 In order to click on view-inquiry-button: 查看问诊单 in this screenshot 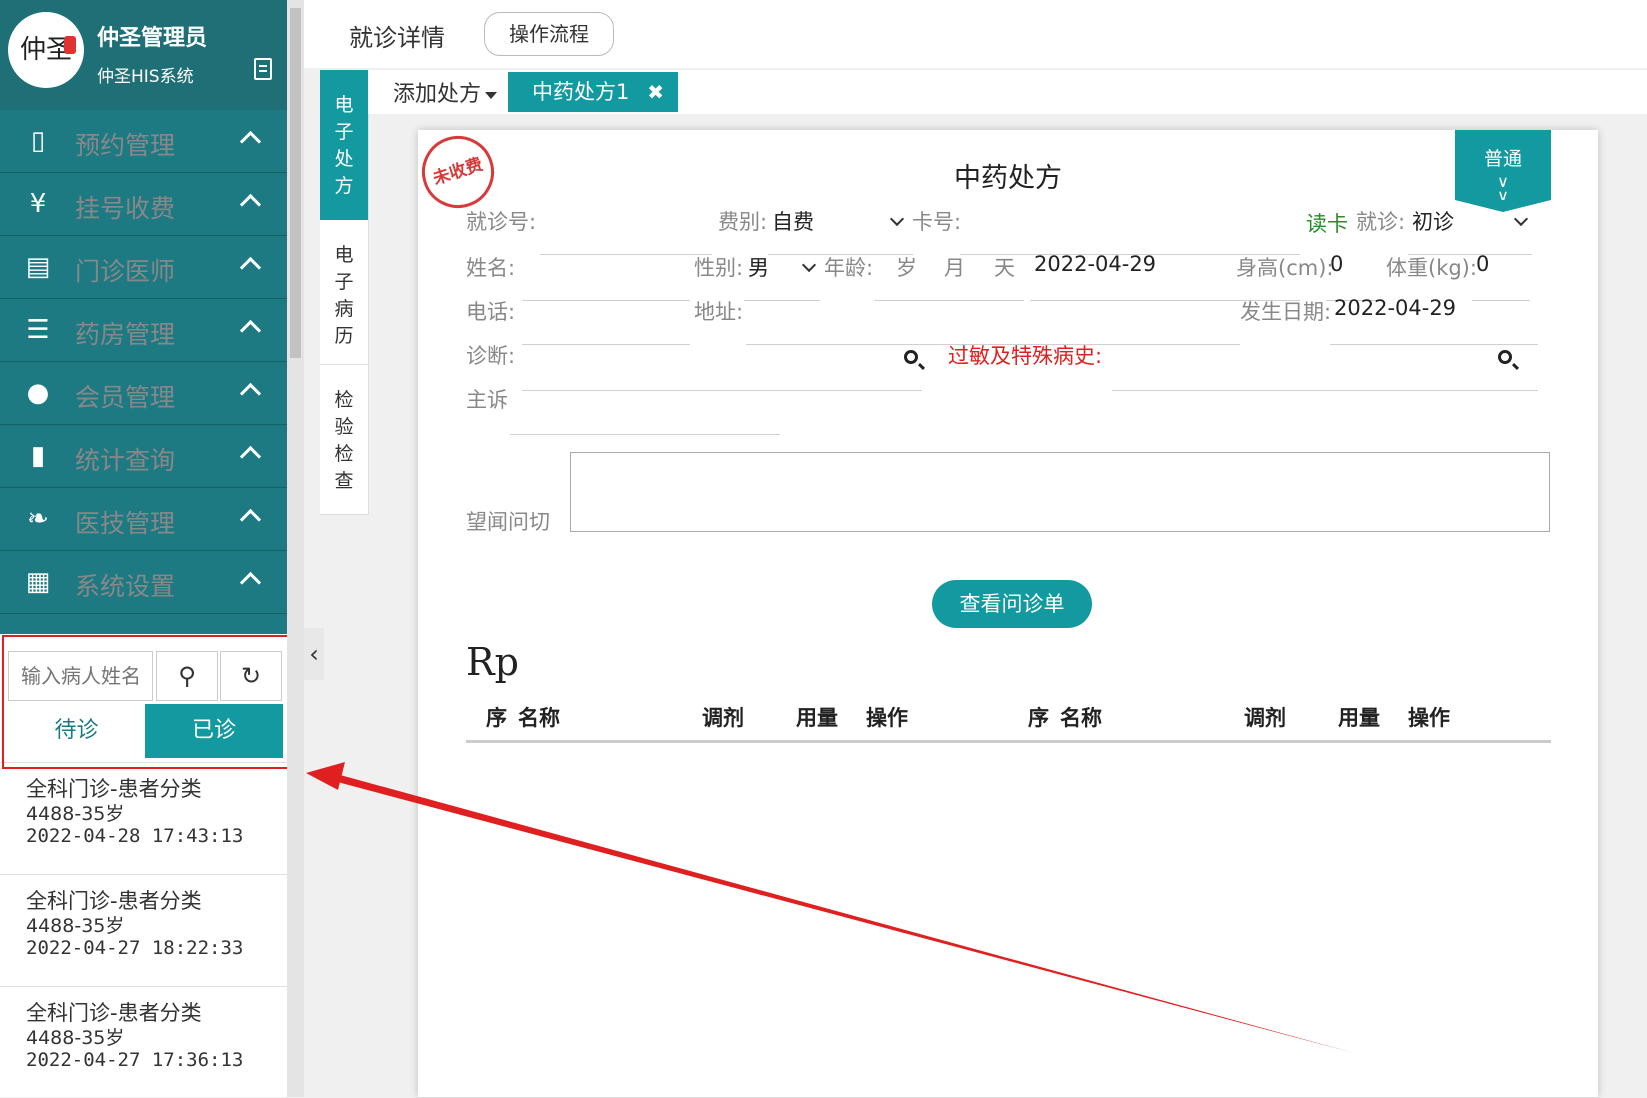, I will do `click(1012, 604)`.